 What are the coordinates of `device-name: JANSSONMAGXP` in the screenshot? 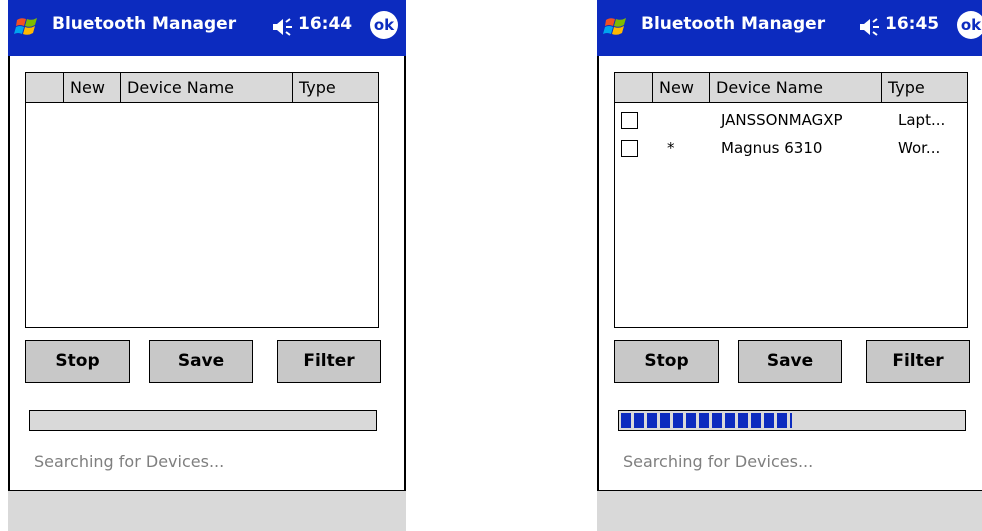 It's located at (782, 120).